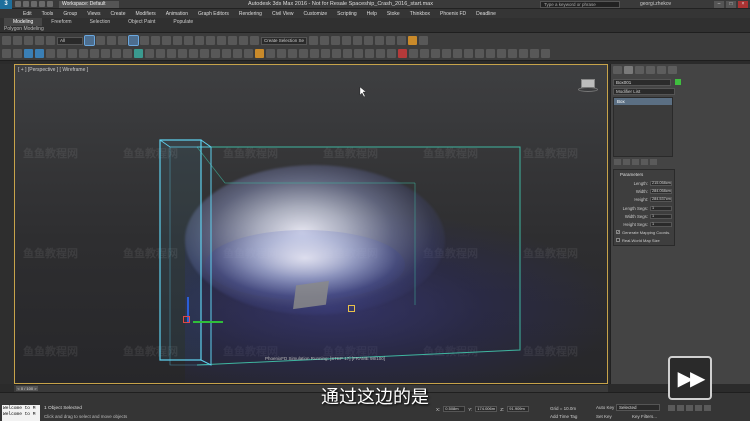 The image size is (750, 421). I want to click on object-color-swatch, so click(678, 82).